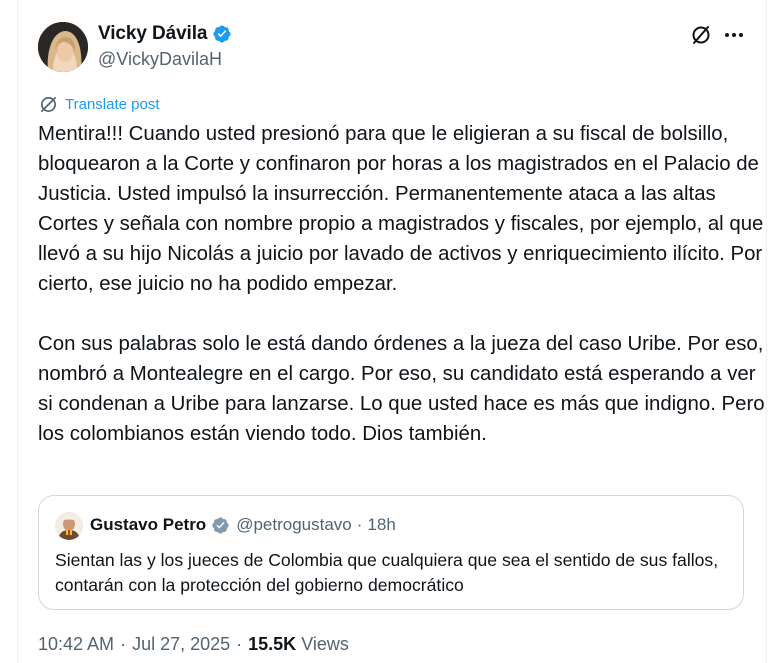 This screenshot has width=780, height=663. Describe the element at coordinates (148, 525) in the screenshot. I see `quoted-author-name: Gustavo Petro` at that location.